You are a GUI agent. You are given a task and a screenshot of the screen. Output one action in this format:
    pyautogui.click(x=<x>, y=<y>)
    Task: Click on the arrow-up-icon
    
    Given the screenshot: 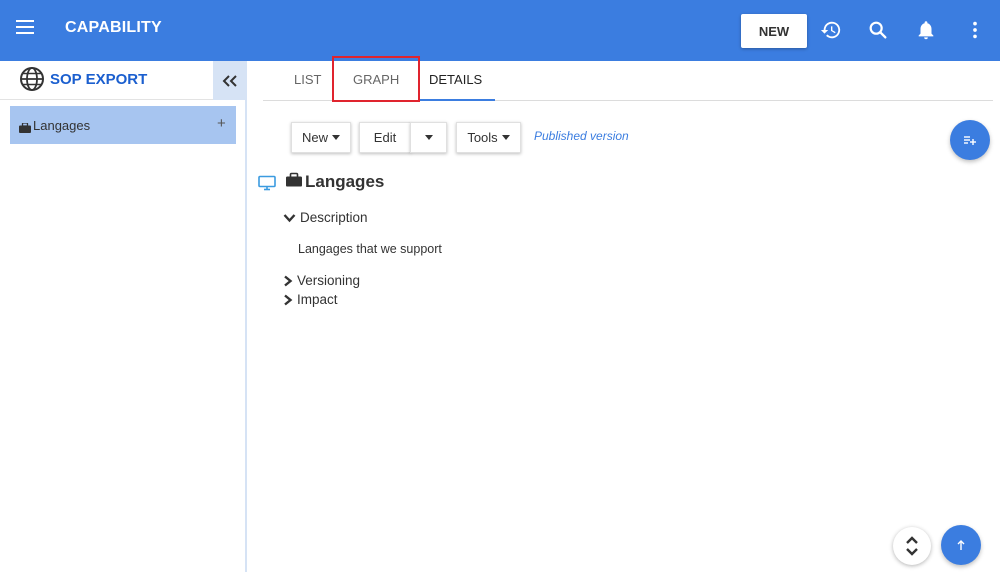 What is the action you would take?
    pyautogui.click(x=961, y=545)
    